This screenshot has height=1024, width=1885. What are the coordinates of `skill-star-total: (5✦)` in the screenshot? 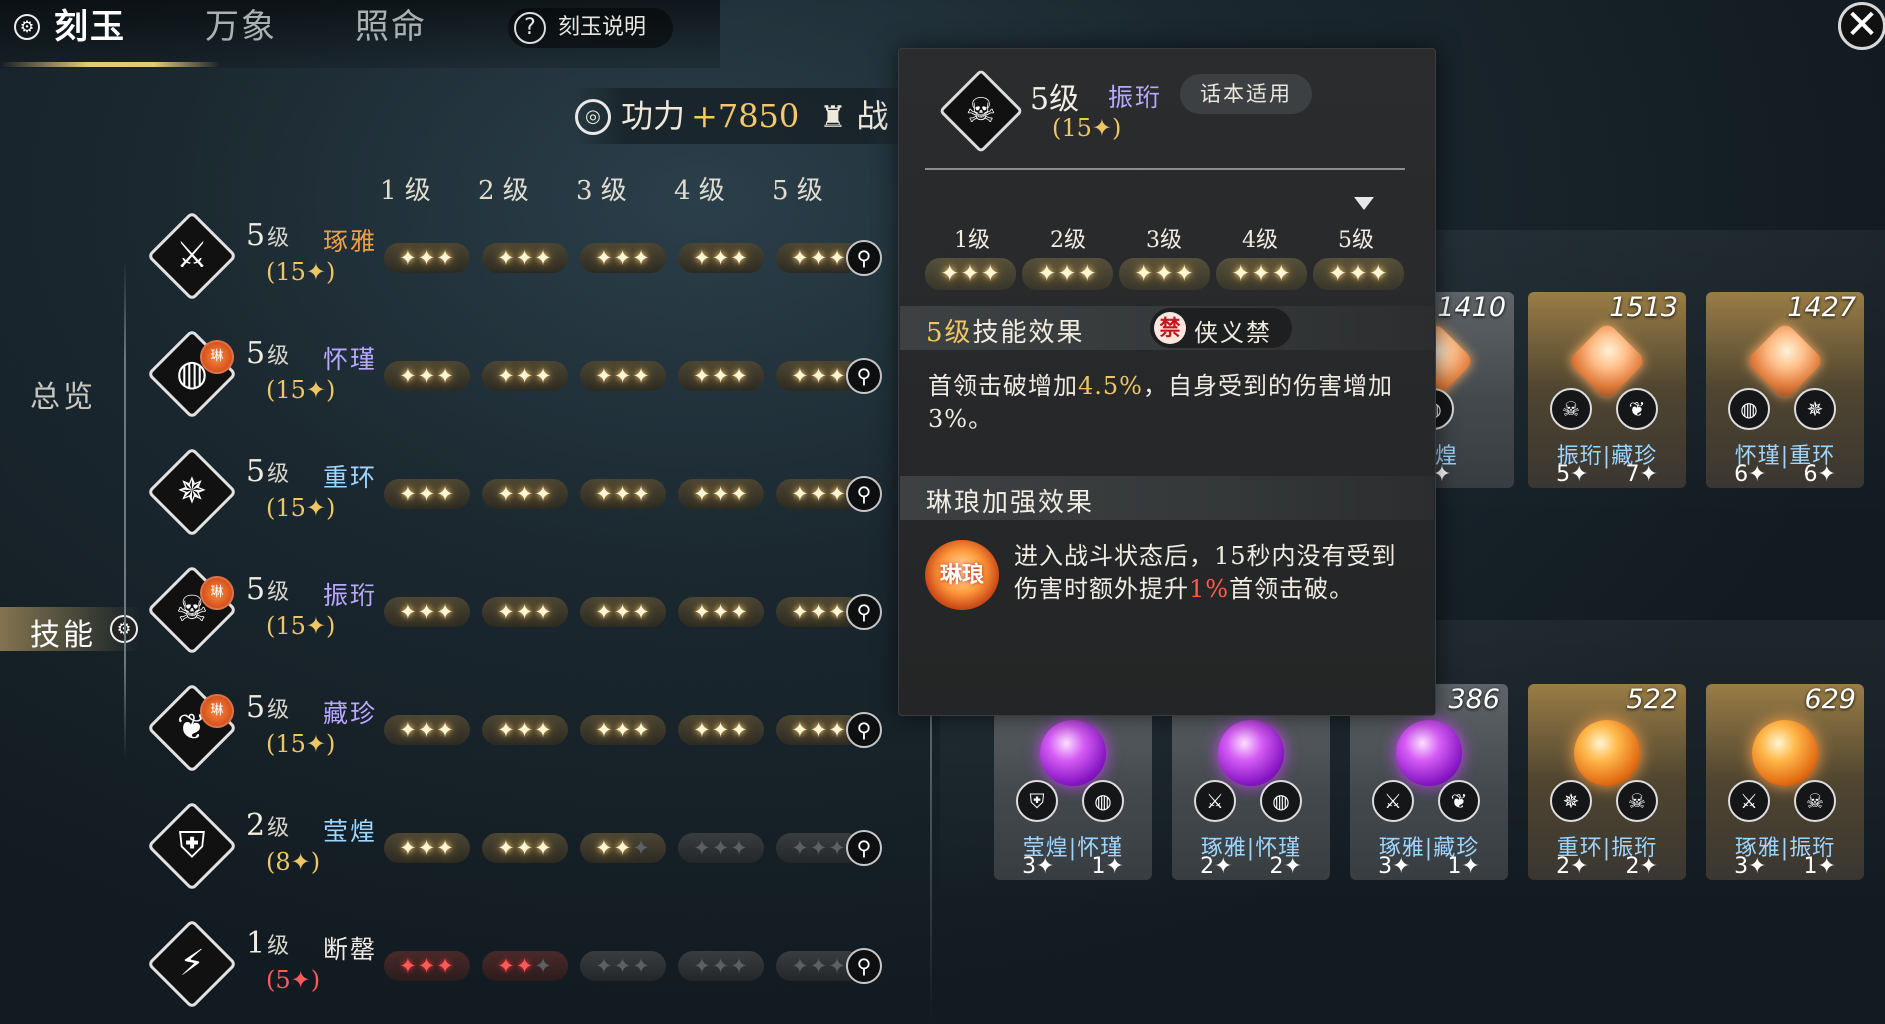 It's located at (293, 980).